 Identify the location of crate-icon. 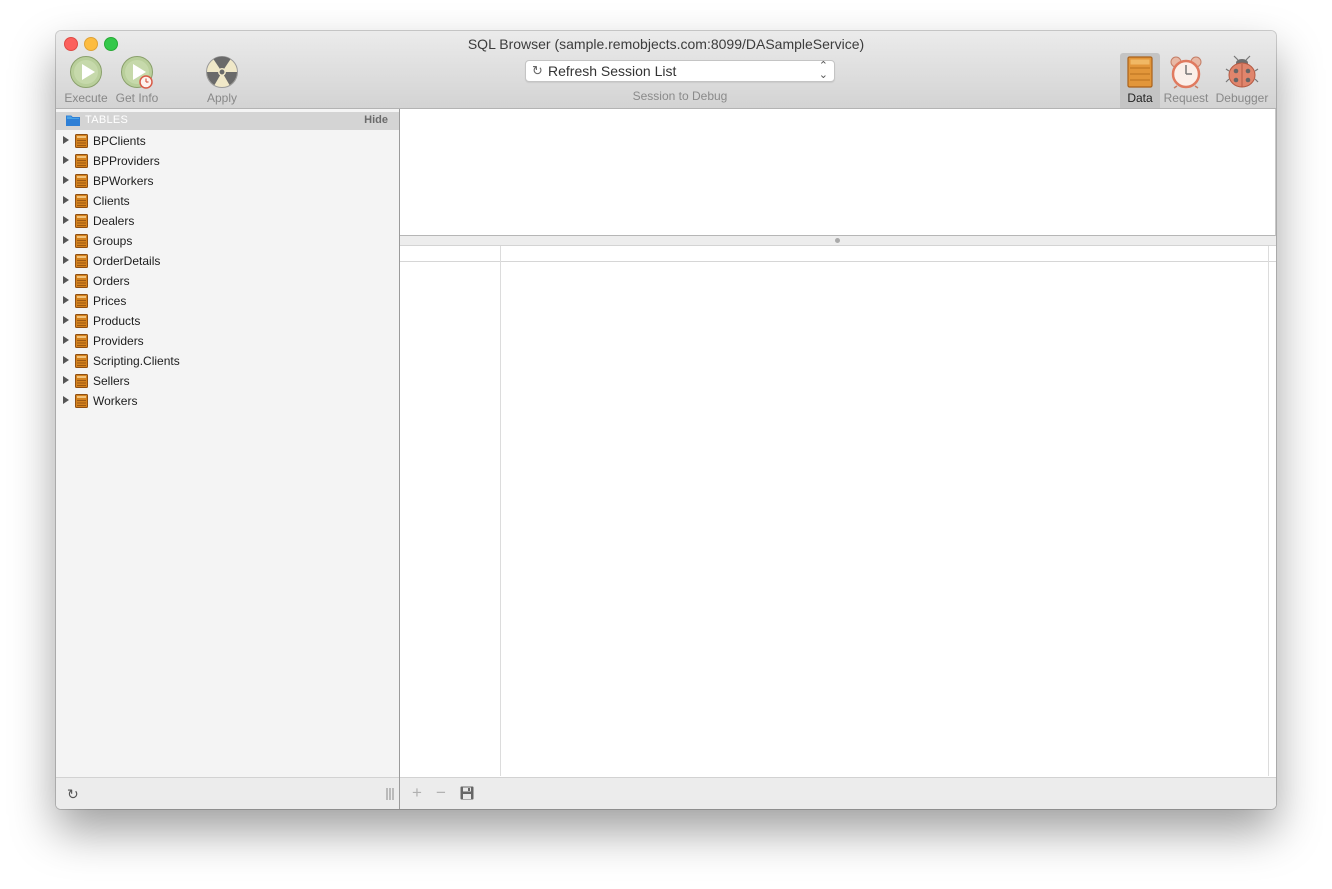
(1140, 72).